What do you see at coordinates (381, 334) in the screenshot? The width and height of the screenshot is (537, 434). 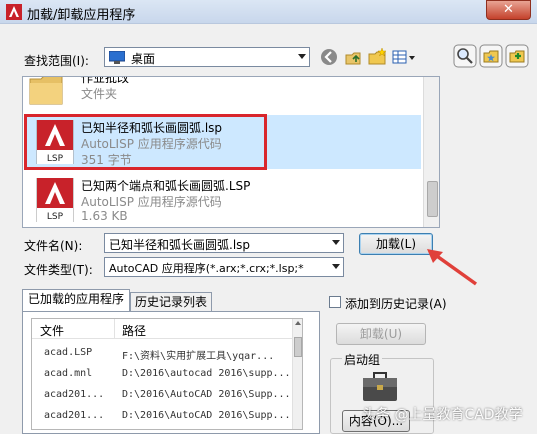 I see `unload-button: 卸载(U)` at bounding box center [381, 334].